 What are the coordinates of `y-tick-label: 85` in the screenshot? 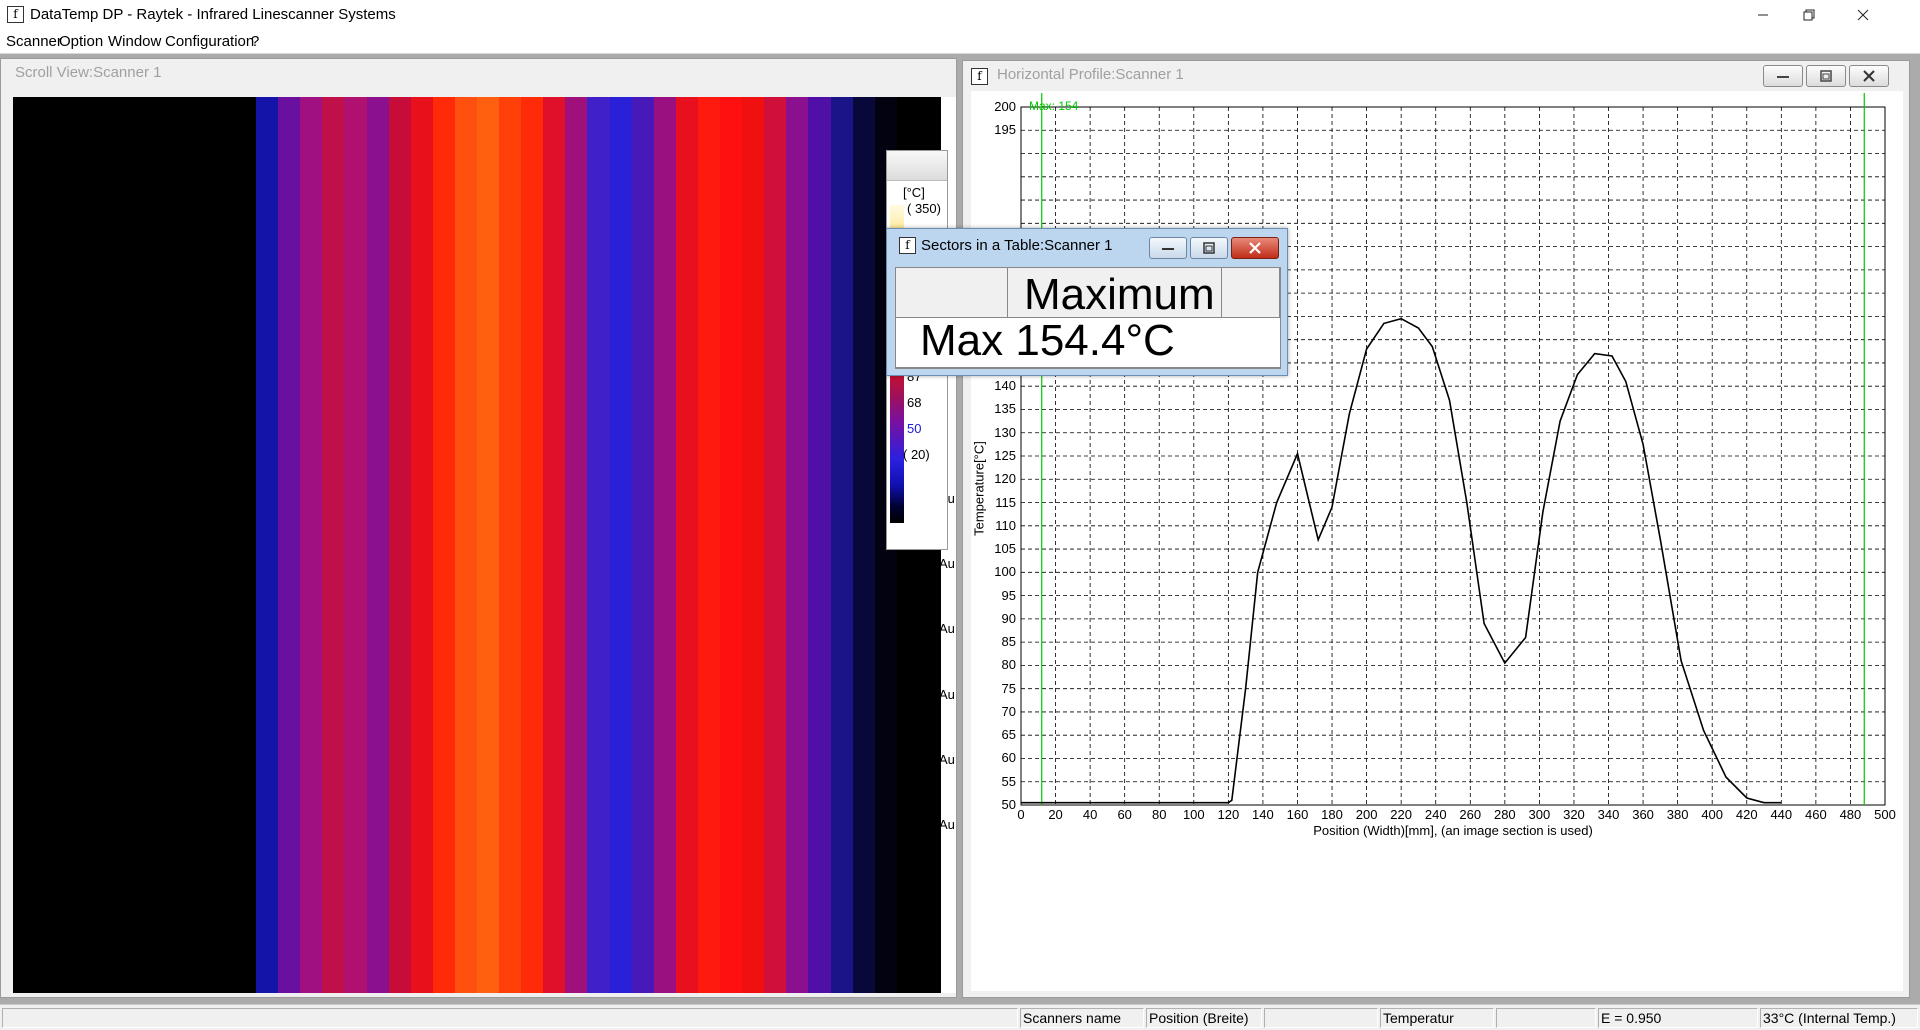 It's located at (1008, 642).